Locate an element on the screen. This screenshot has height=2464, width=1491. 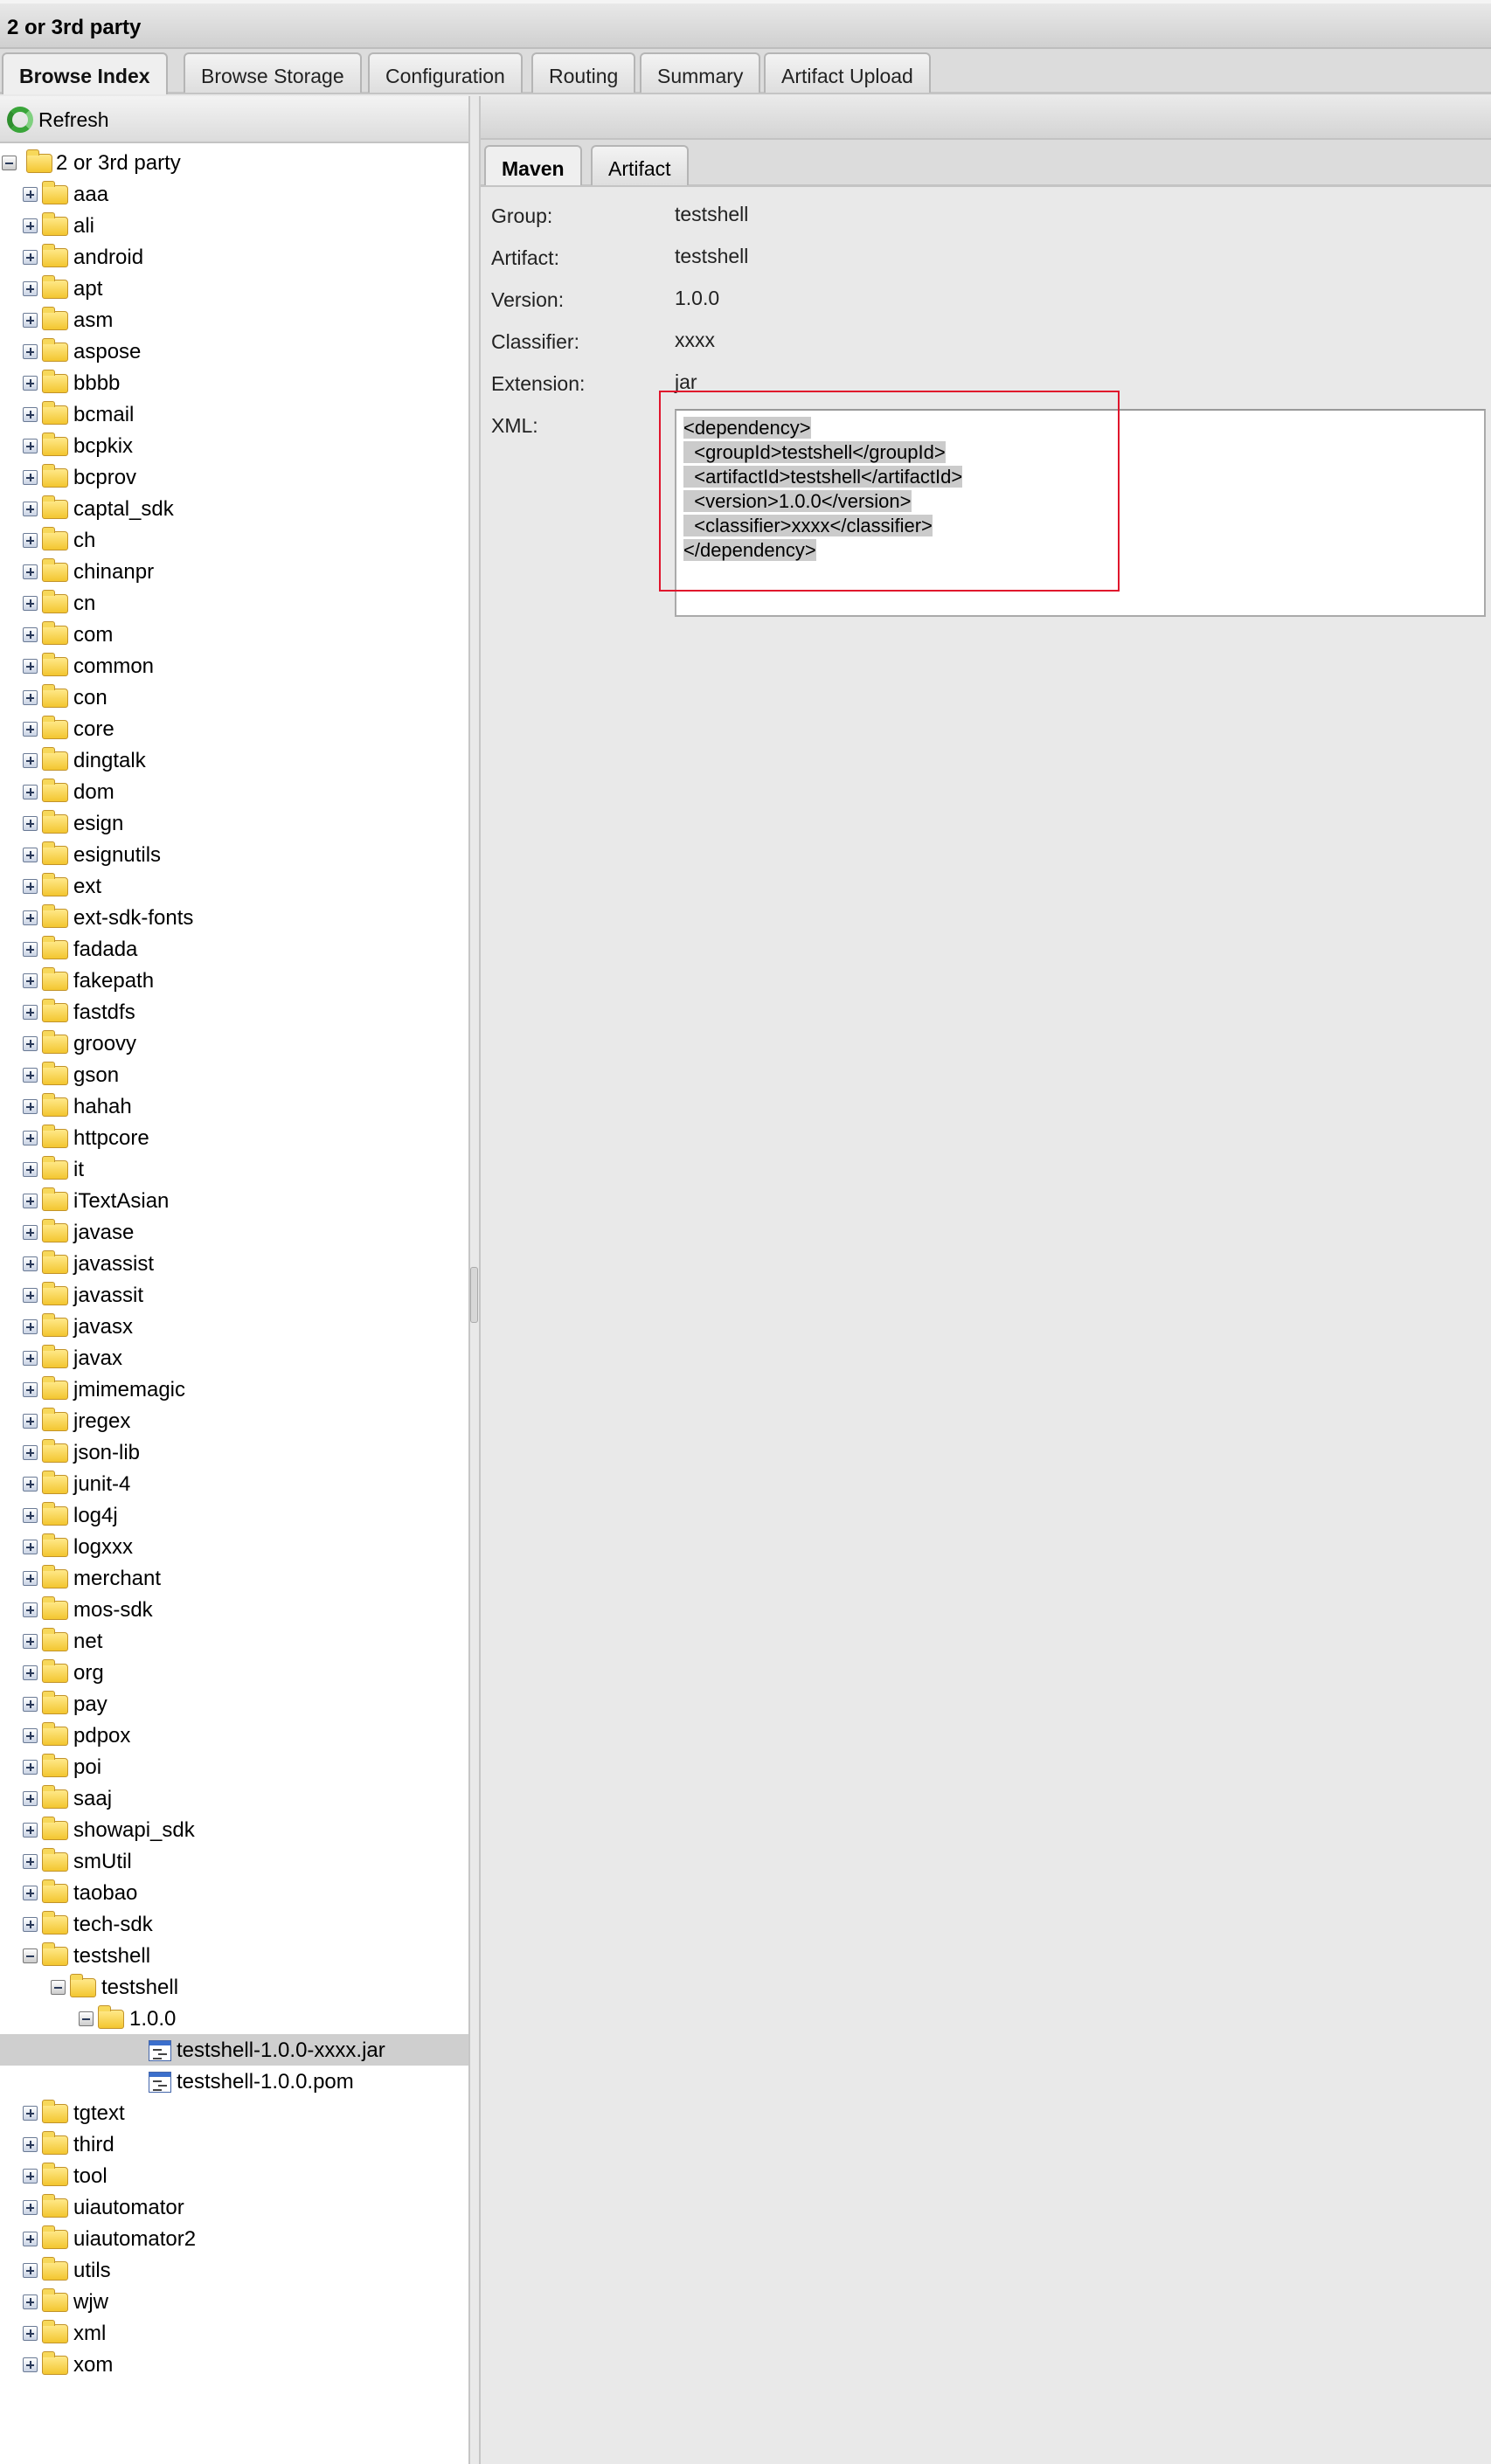
tree-folder-item: utils is located at coordinates (234, 2270).